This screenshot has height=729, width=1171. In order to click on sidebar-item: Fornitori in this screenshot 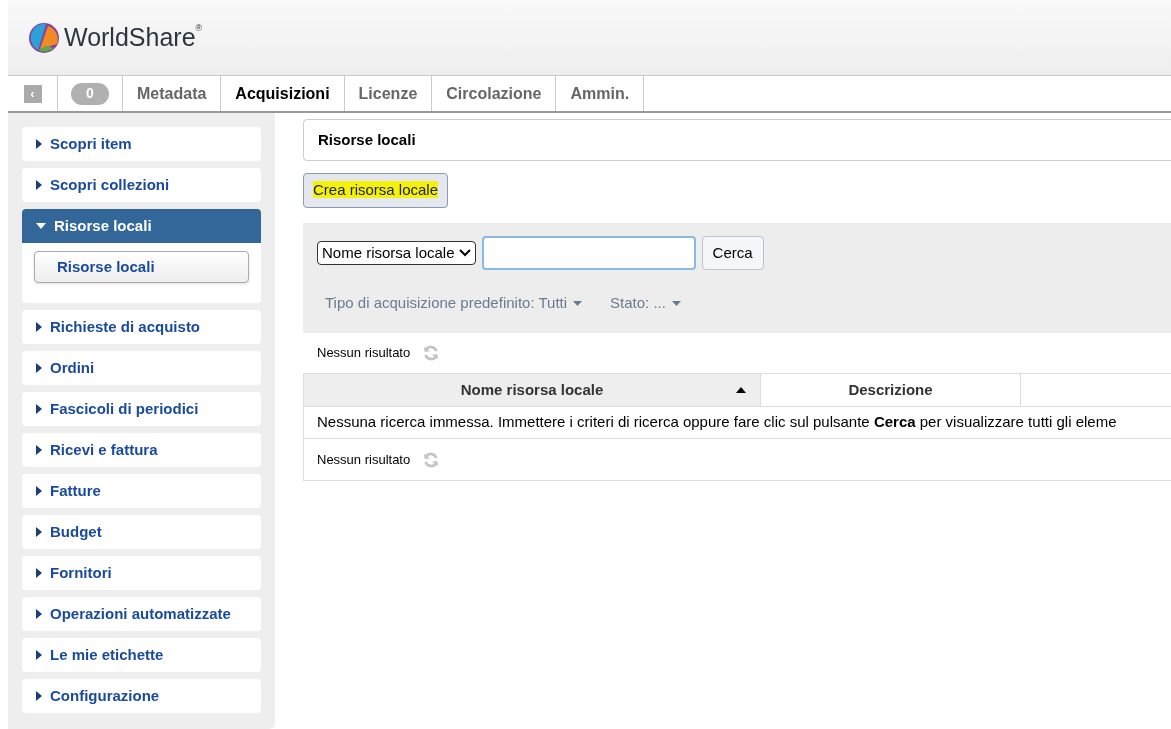, I will do `click(141, 573)`.